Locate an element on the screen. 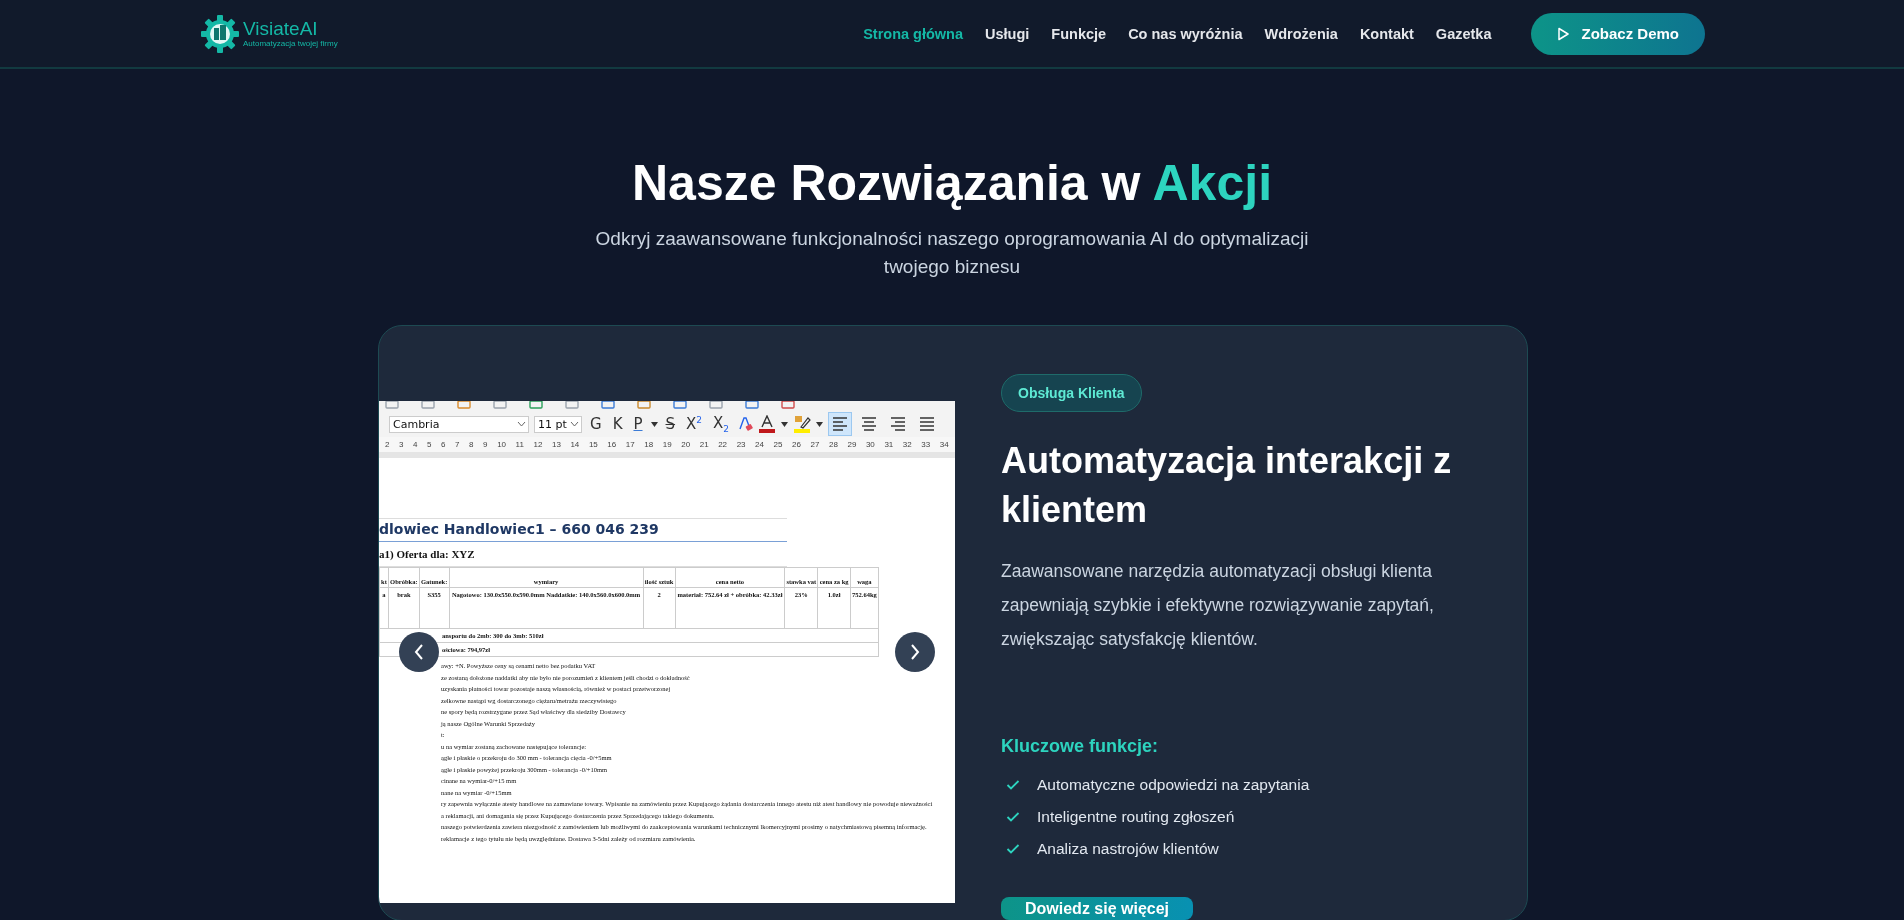 The height and width of the screenshot is (920, 1904). logo-tagline: Automatyzacja twojej firmy is located at coordinates (290, 43).